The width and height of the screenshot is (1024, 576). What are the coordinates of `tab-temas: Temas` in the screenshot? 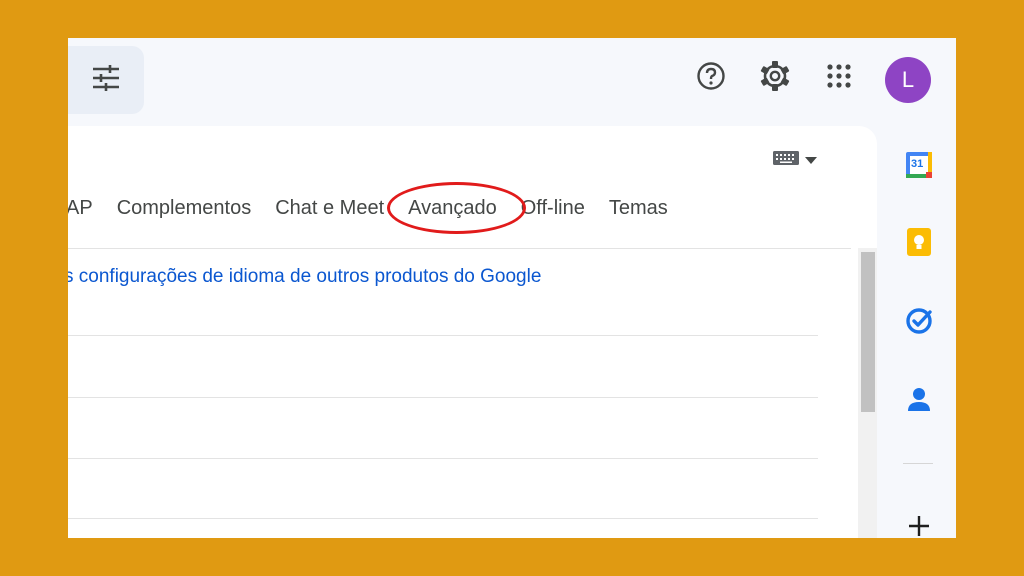 It's located at (638, 208).